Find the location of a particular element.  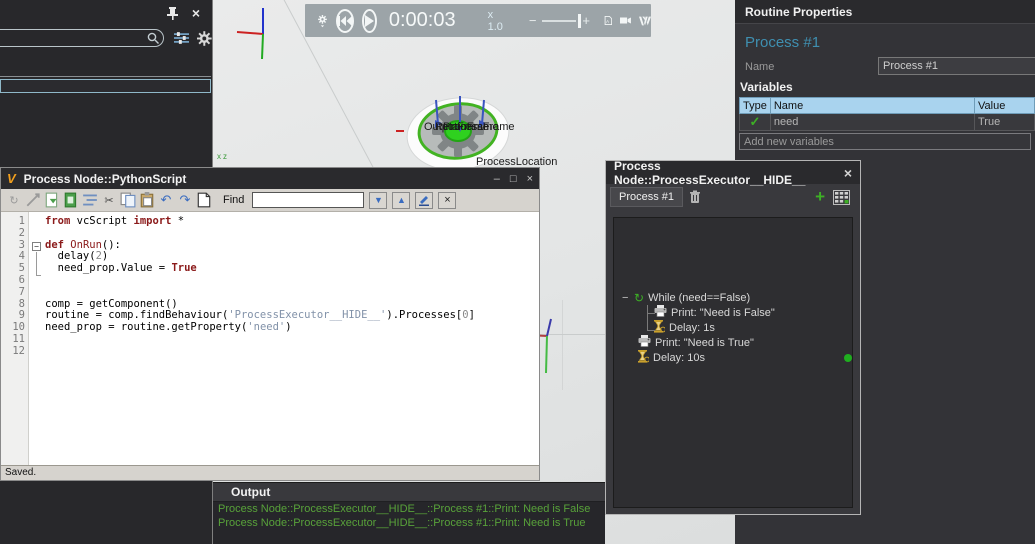

speed-increase-button: + is located at coordinates (586, 20).